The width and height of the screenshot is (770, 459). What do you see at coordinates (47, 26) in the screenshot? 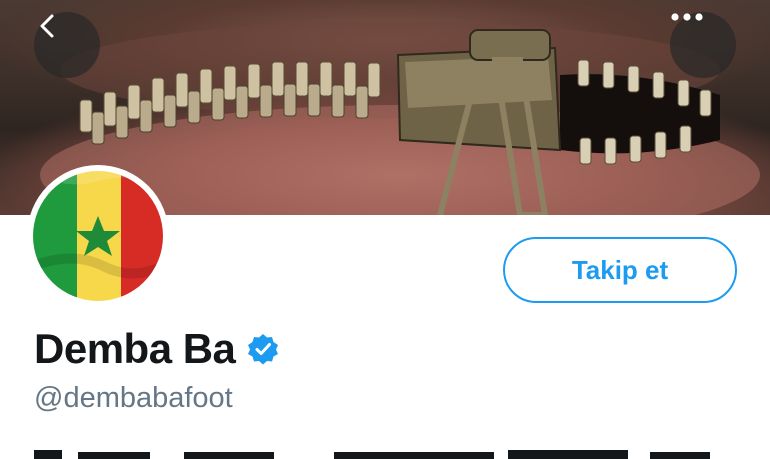
I see `chevron-left-icon` at bounding box center [47, 26].